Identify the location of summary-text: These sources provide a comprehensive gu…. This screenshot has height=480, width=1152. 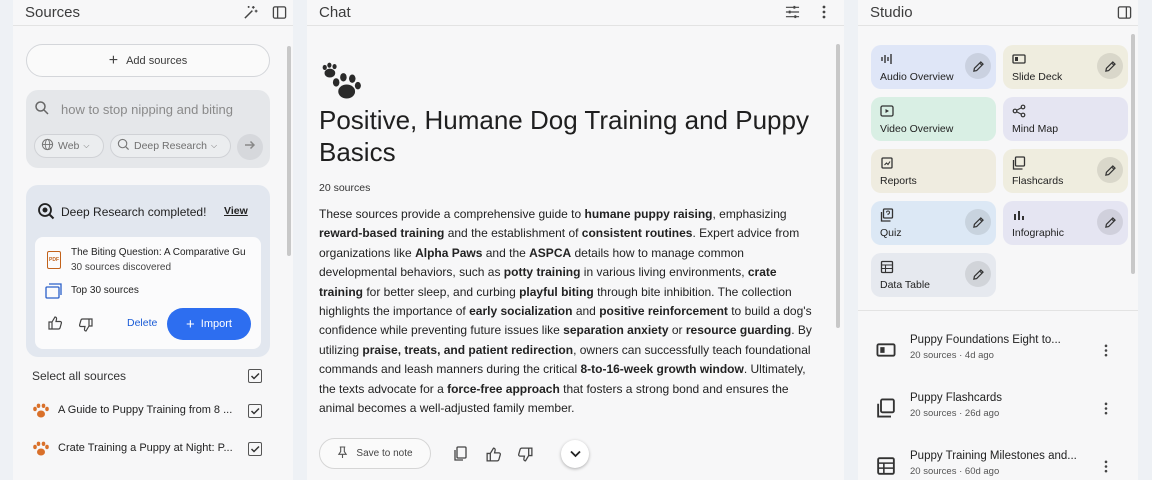
(452, 214).